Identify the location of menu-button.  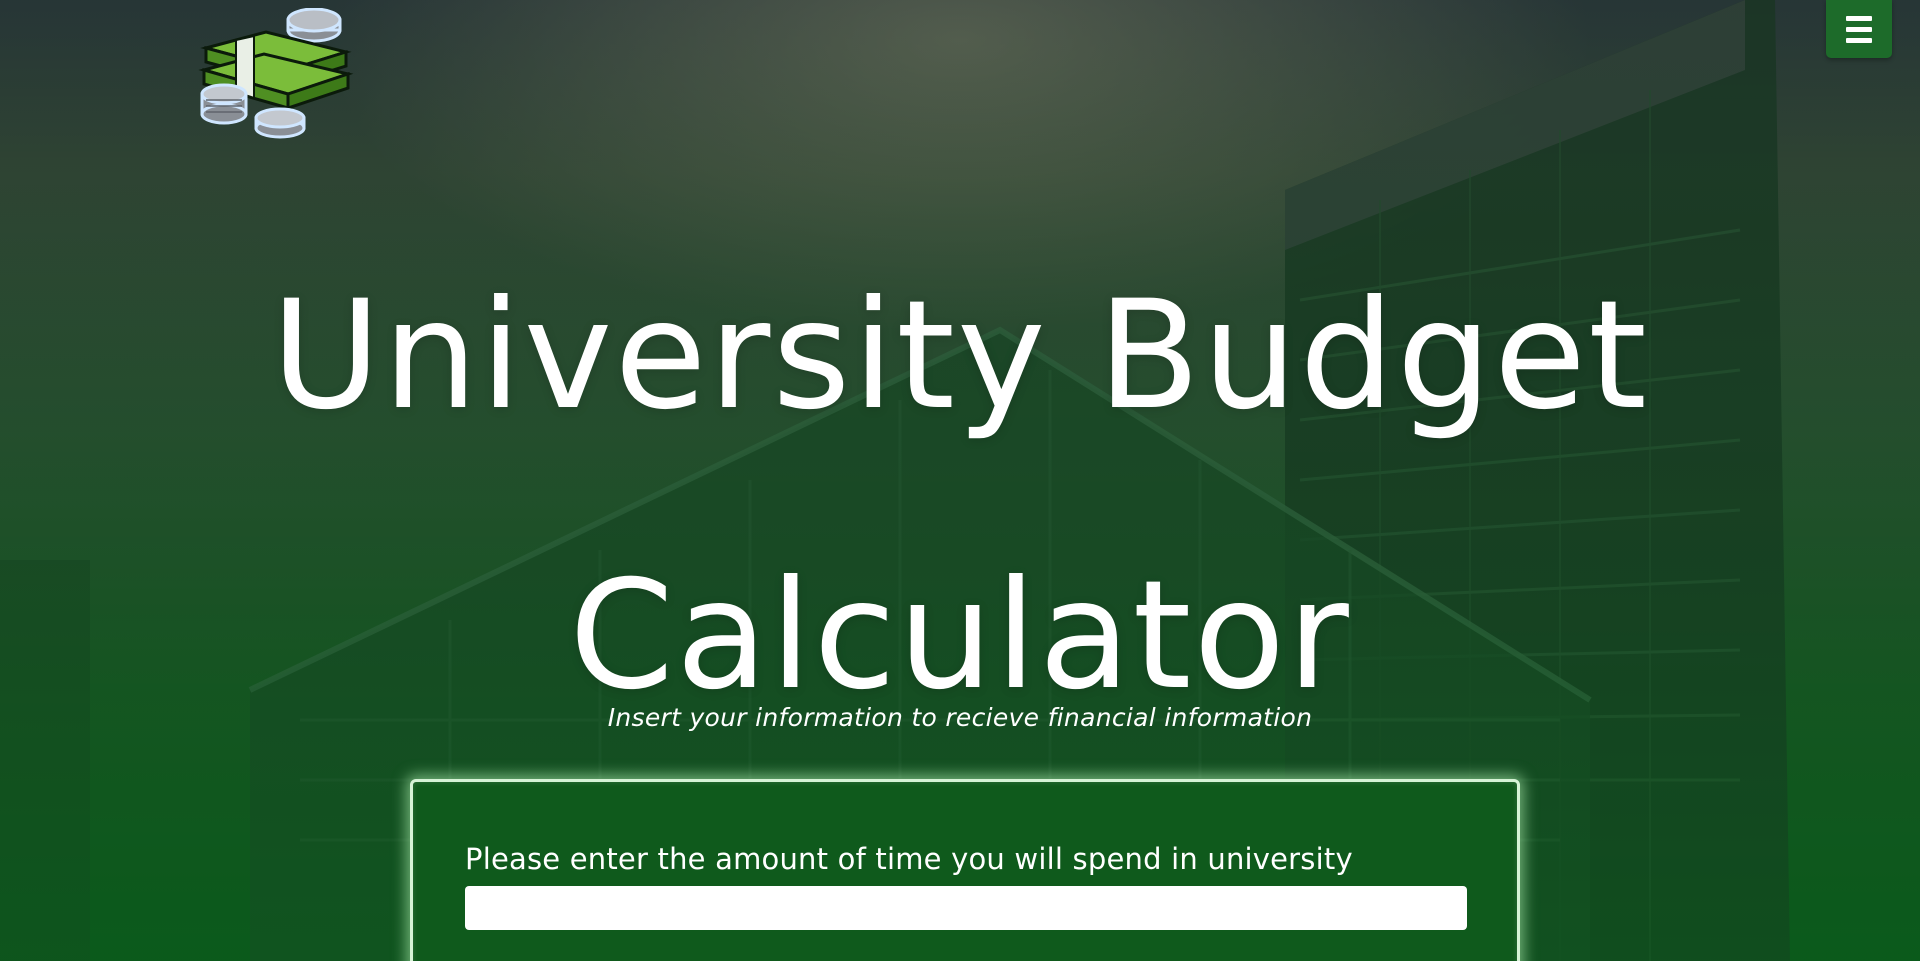
(1859, 29).